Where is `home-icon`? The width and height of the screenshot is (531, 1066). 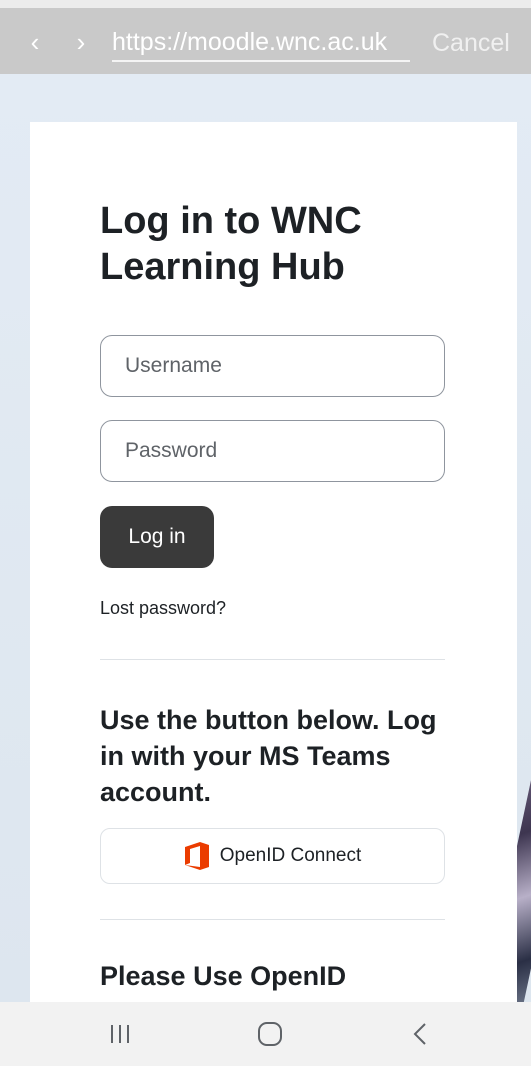
home-icon is located at coordinates (270, 1034).